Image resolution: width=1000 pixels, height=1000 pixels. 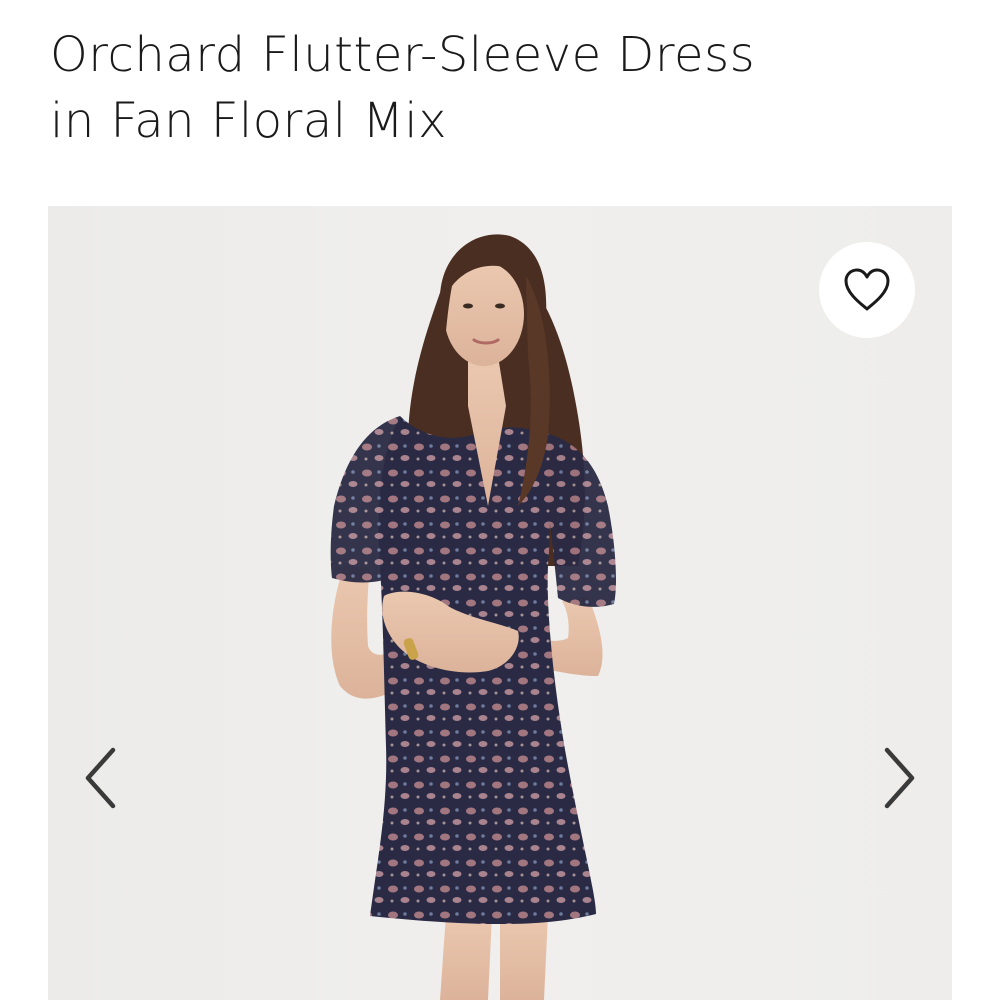 I want to click on chevron-right-icon, so click(x=899, y=778).